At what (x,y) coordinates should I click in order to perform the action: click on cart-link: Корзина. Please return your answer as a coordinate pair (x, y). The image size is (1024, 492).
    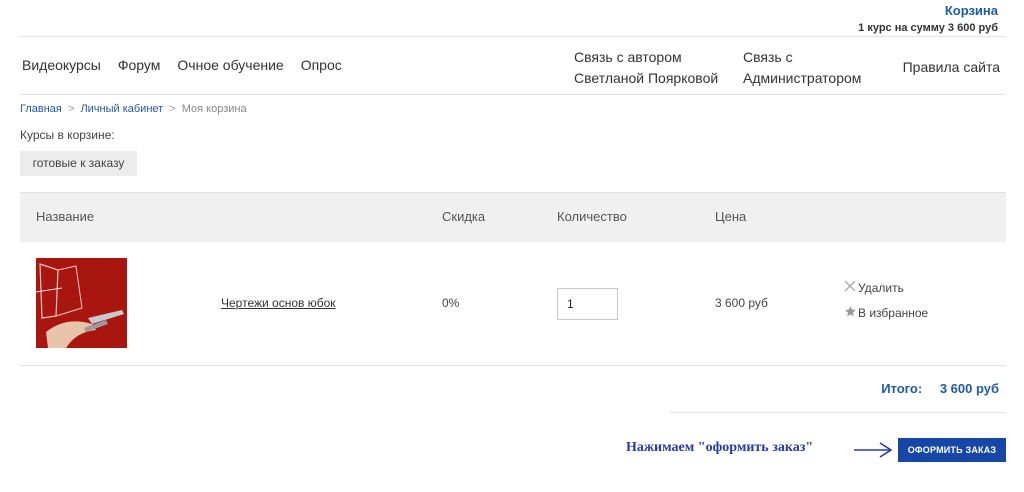
    Looking at the image, I should click on (928, 11).